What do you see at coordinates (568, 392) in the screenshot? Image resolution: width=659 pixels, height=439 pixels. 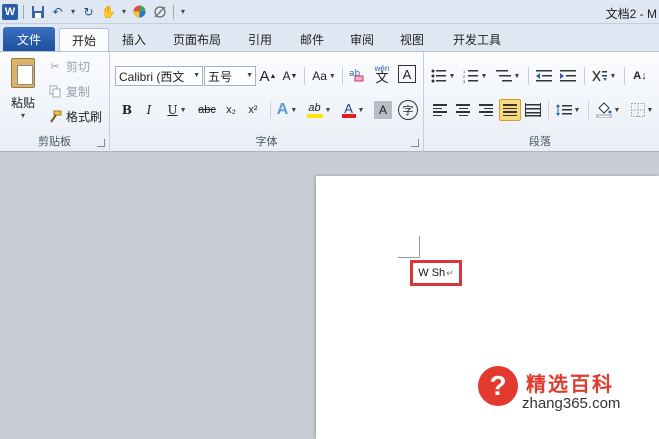 I see `site-watermark: ? 精选百科 zhang365.com` at bounding box center [568, 392].